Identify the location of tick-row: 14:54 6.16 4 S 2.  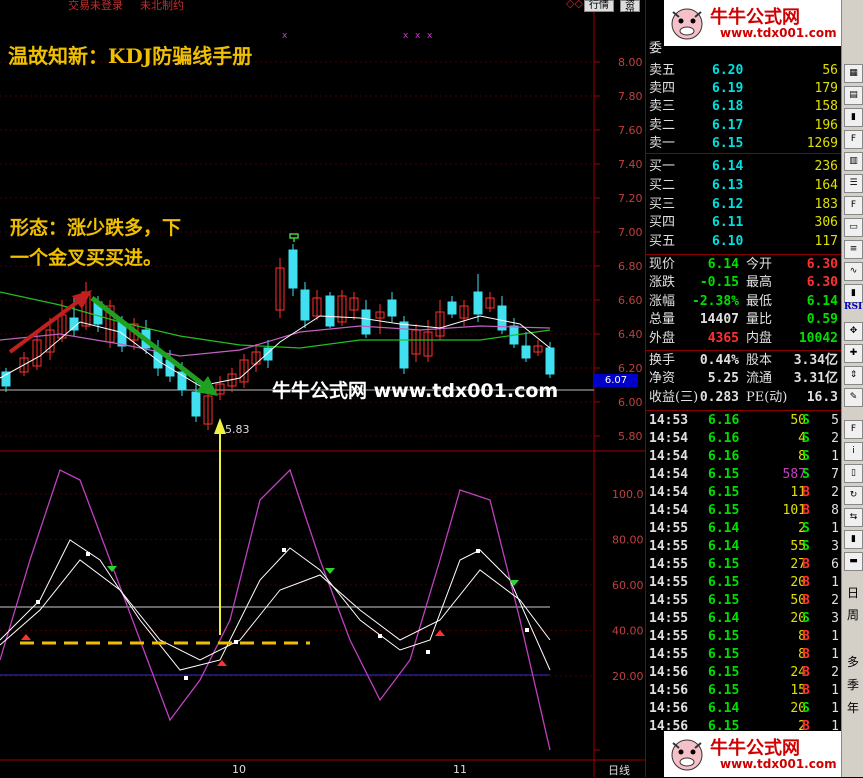
(744, 439).